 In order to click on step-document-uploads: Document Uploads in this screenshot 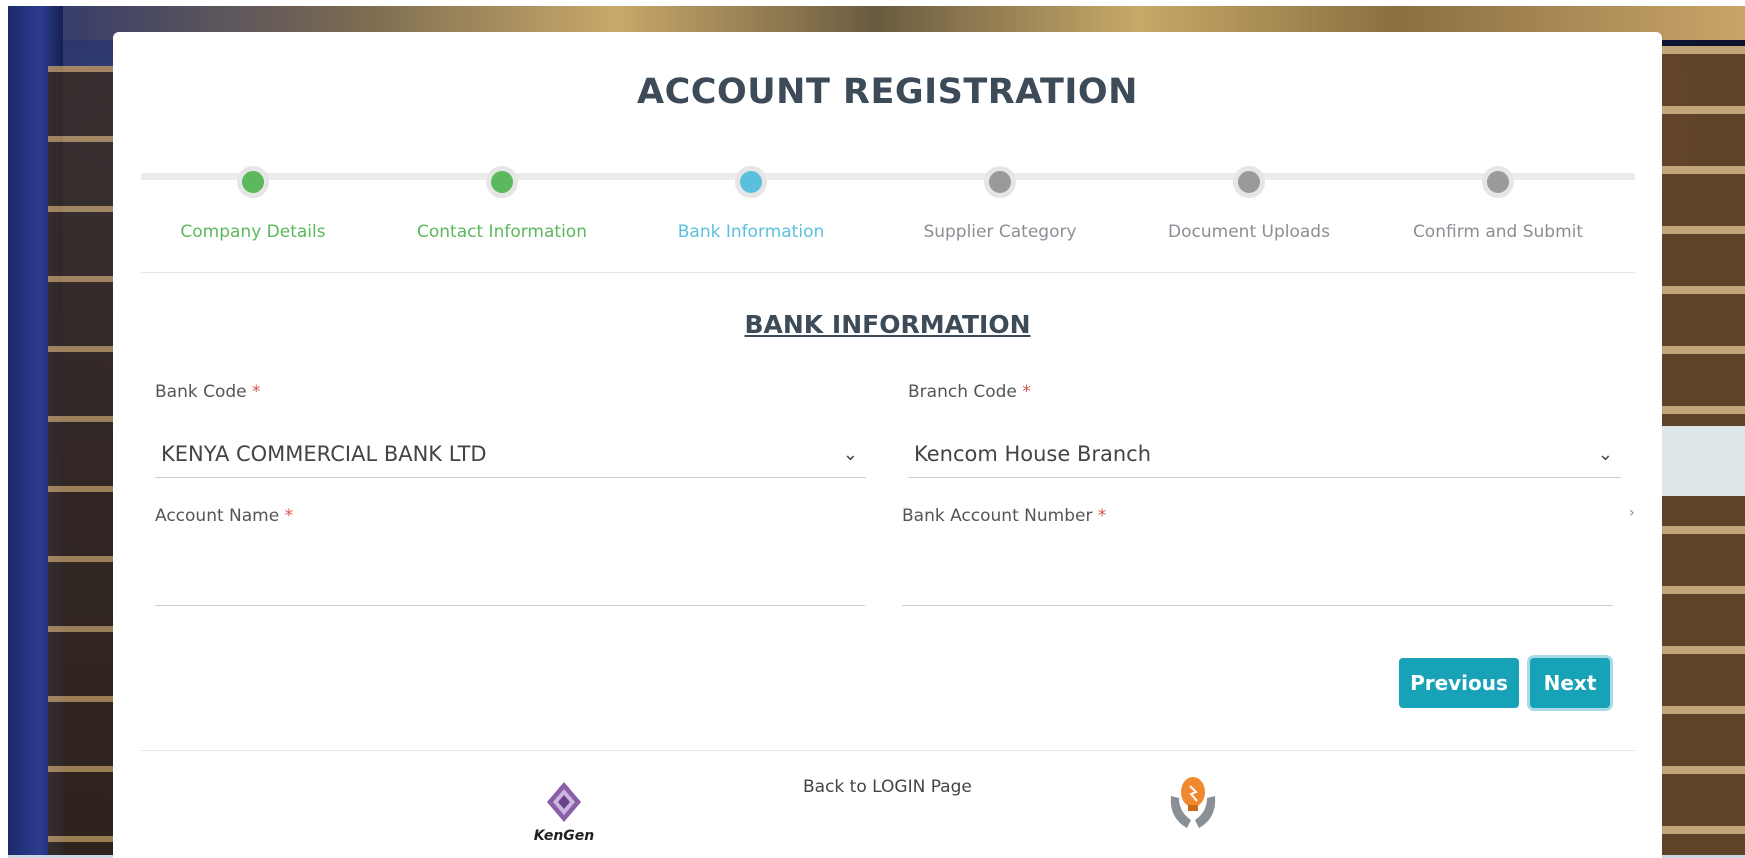, I will do `click(1249, 201)`.